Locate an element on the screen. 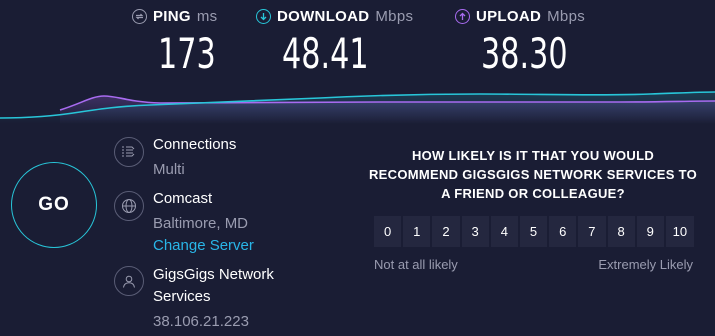  host-name-line2: Services is located at coordinates (182, 296).